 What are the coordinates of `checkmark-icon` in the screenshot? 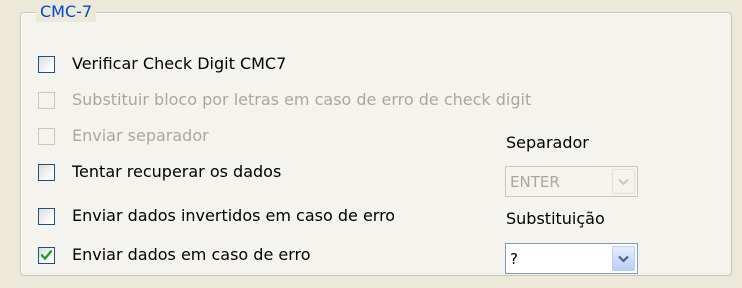 It's located at (46, 254).